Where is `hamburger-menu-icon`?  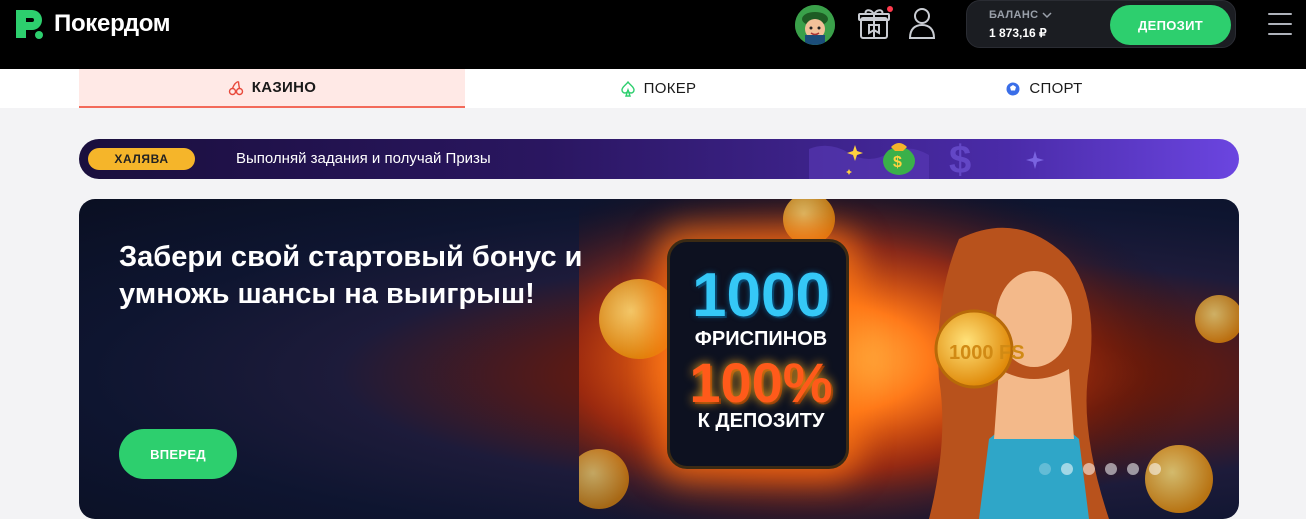 hamburger-menu-icon is located at coordinates (1280, 24).